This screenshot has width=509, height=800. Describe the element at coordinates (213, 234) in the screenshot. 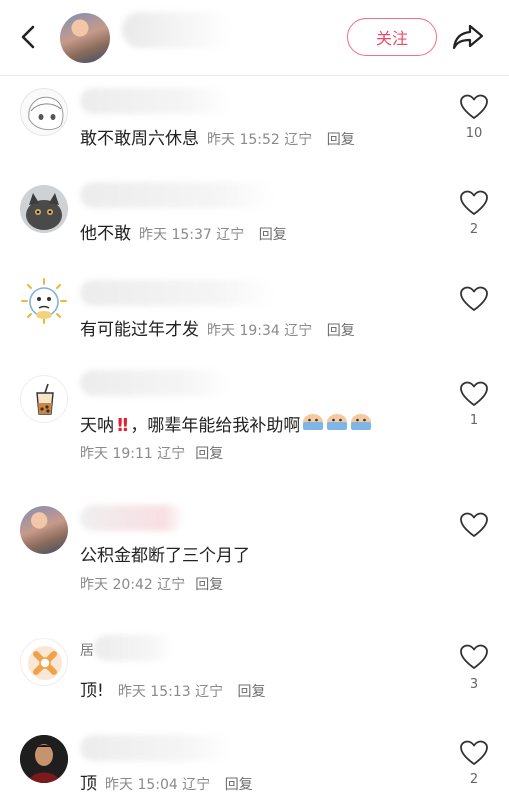

I see `comment-meta: 昨天 15:37 辽宁 回复` at that location.